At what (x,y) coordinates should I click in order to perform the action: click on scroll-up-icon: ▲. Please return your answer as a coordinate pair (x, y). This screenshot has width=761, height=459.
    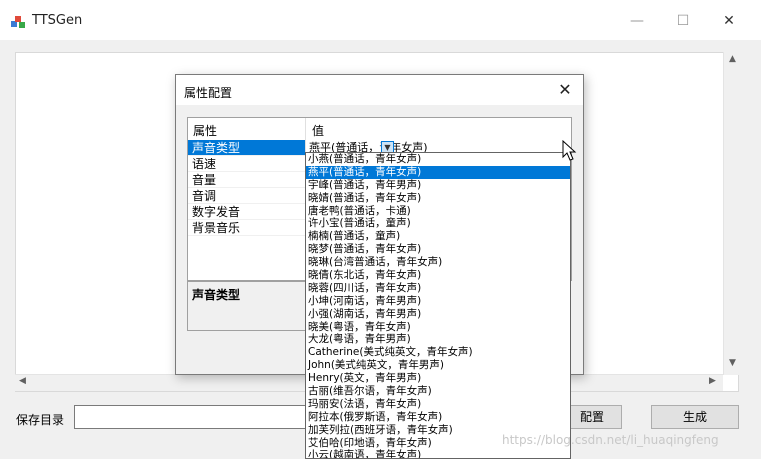
    Looking at the image, I should click on (732, 59).